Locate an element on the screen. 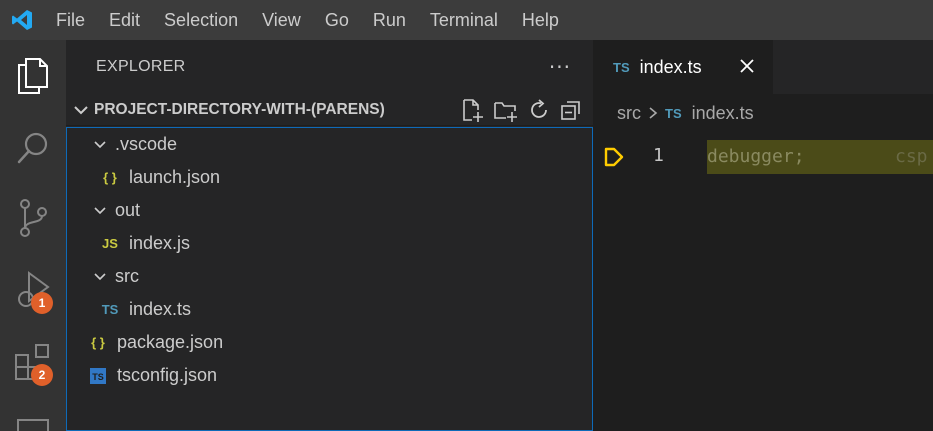  explorer-activity-button is located at coordinates (33, 76).